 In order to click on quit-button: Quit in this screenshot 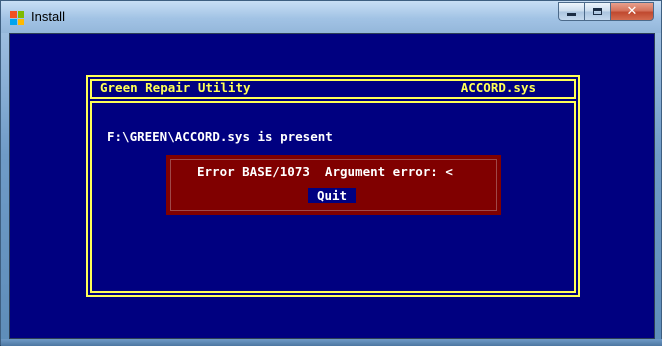, I will do `click(332, 195)`.